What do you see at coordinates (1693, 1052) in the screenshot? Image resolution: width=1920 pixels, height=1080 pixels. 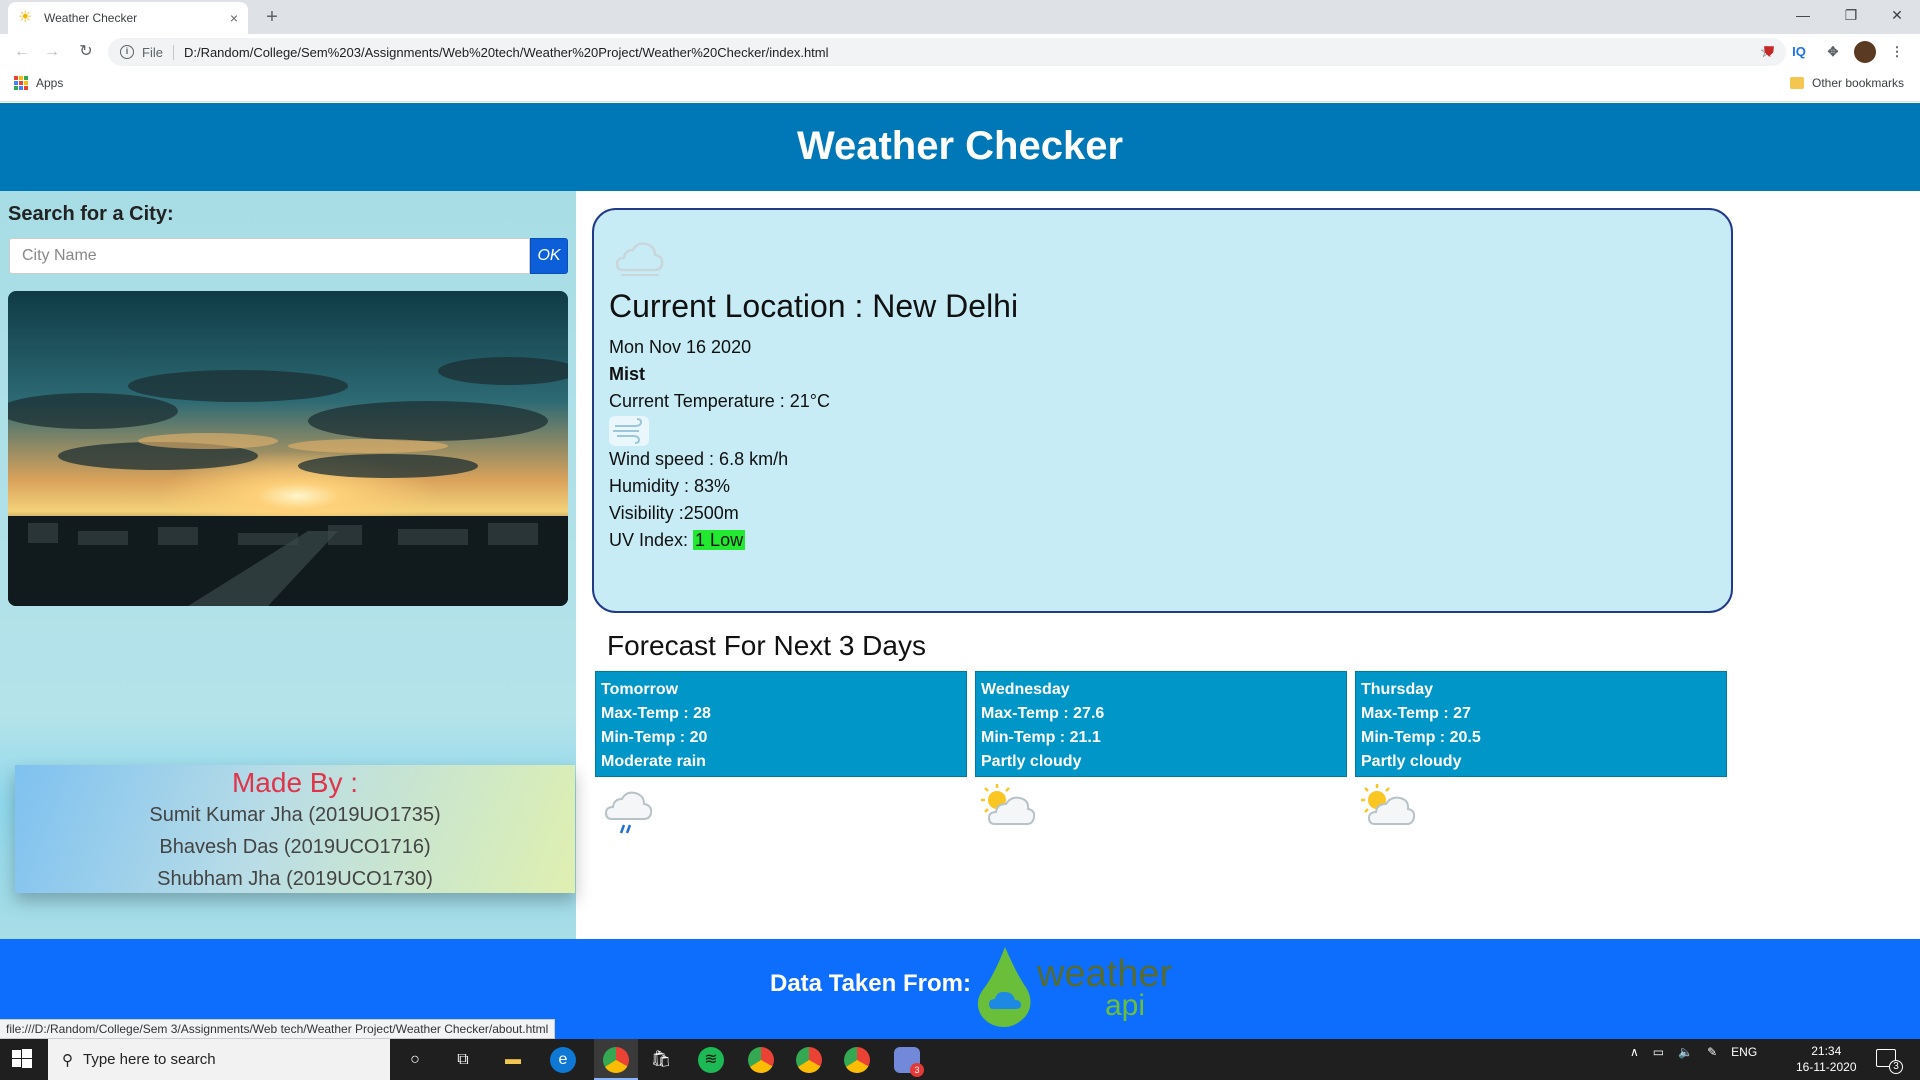 I see `system-tray: ∧ ▭ 🔈 ✎ ENG` at bounding box center [1693, 1052].